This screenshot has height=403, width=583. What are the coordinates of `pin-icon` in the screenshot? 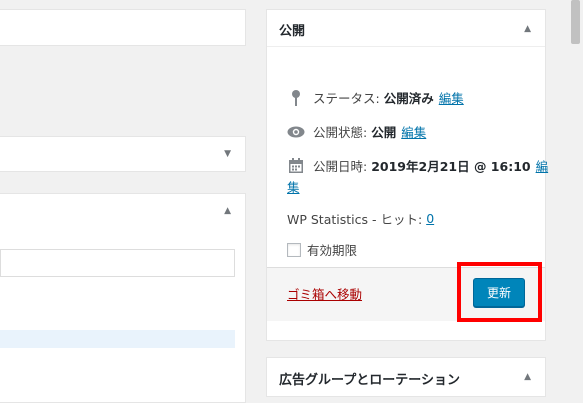 It's located at (296, 98).